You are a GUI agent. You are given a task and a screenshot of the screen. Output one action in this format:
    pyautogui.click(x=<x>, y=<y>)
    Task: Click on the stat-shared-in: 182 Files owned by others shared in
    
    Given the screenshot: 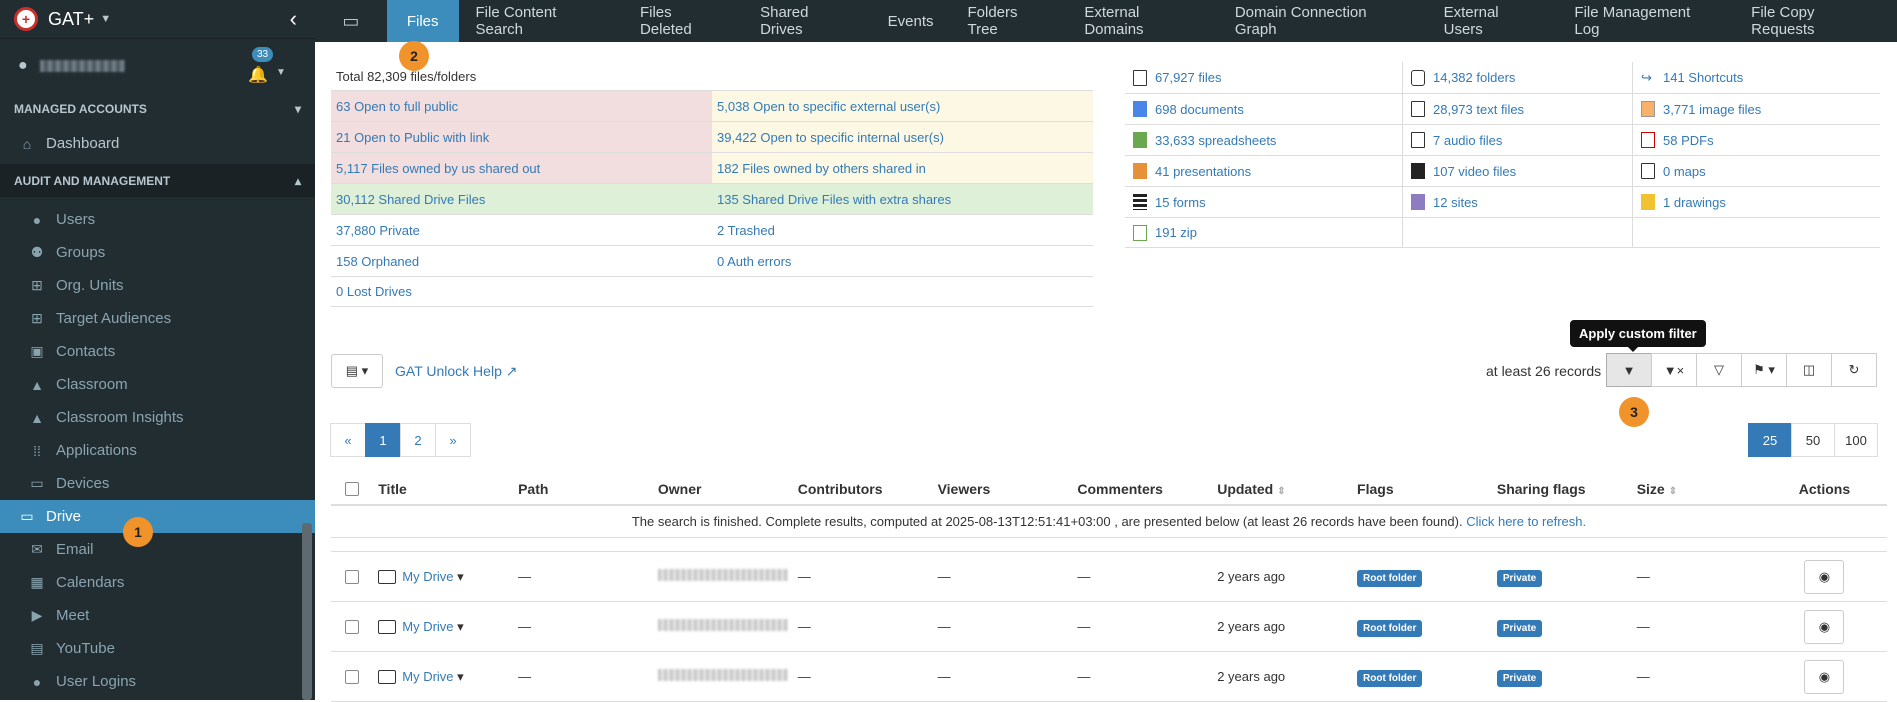 What is the action you would take?
    pyautogui.click(x=902, y=168)
    